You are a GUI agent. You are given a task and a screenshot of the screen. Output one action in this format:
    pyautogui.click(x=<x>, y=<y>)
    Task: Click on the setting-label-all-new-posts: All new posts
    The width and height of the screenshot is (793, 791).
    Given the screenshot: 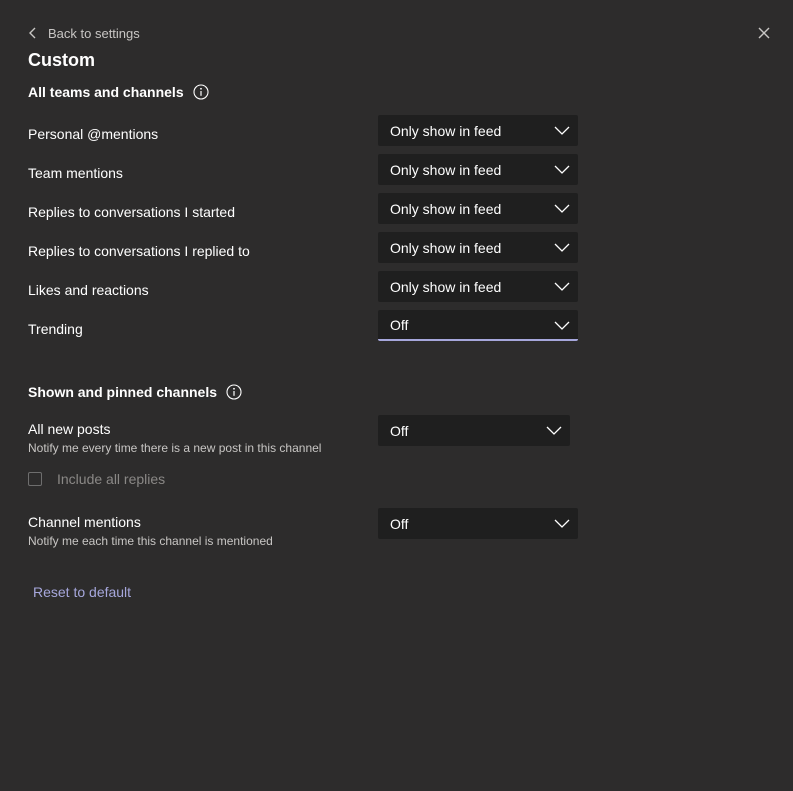 What is the action you would take?
    pyautogui.click(x=69, y=429)
    